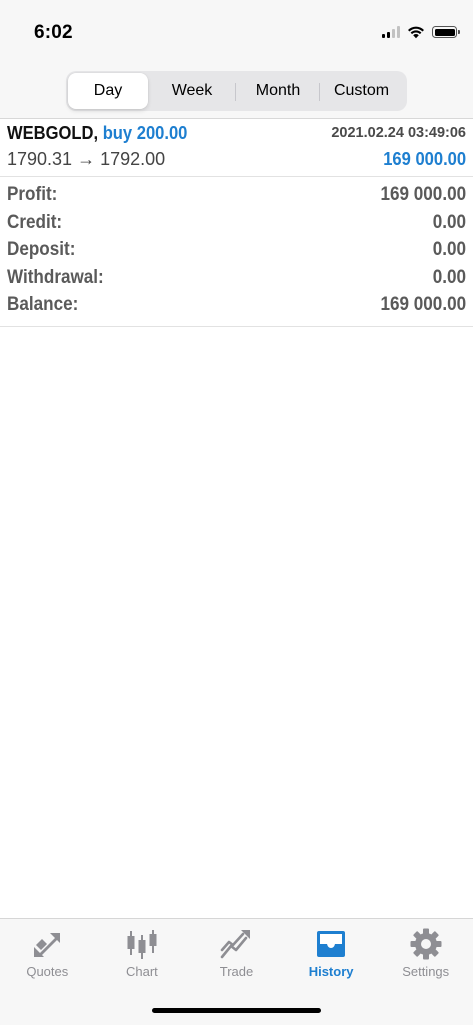 Image resolution: width=473 pixels, height=1025 pixels. I want to click on summary-label: Profit:, so click(32, 194).